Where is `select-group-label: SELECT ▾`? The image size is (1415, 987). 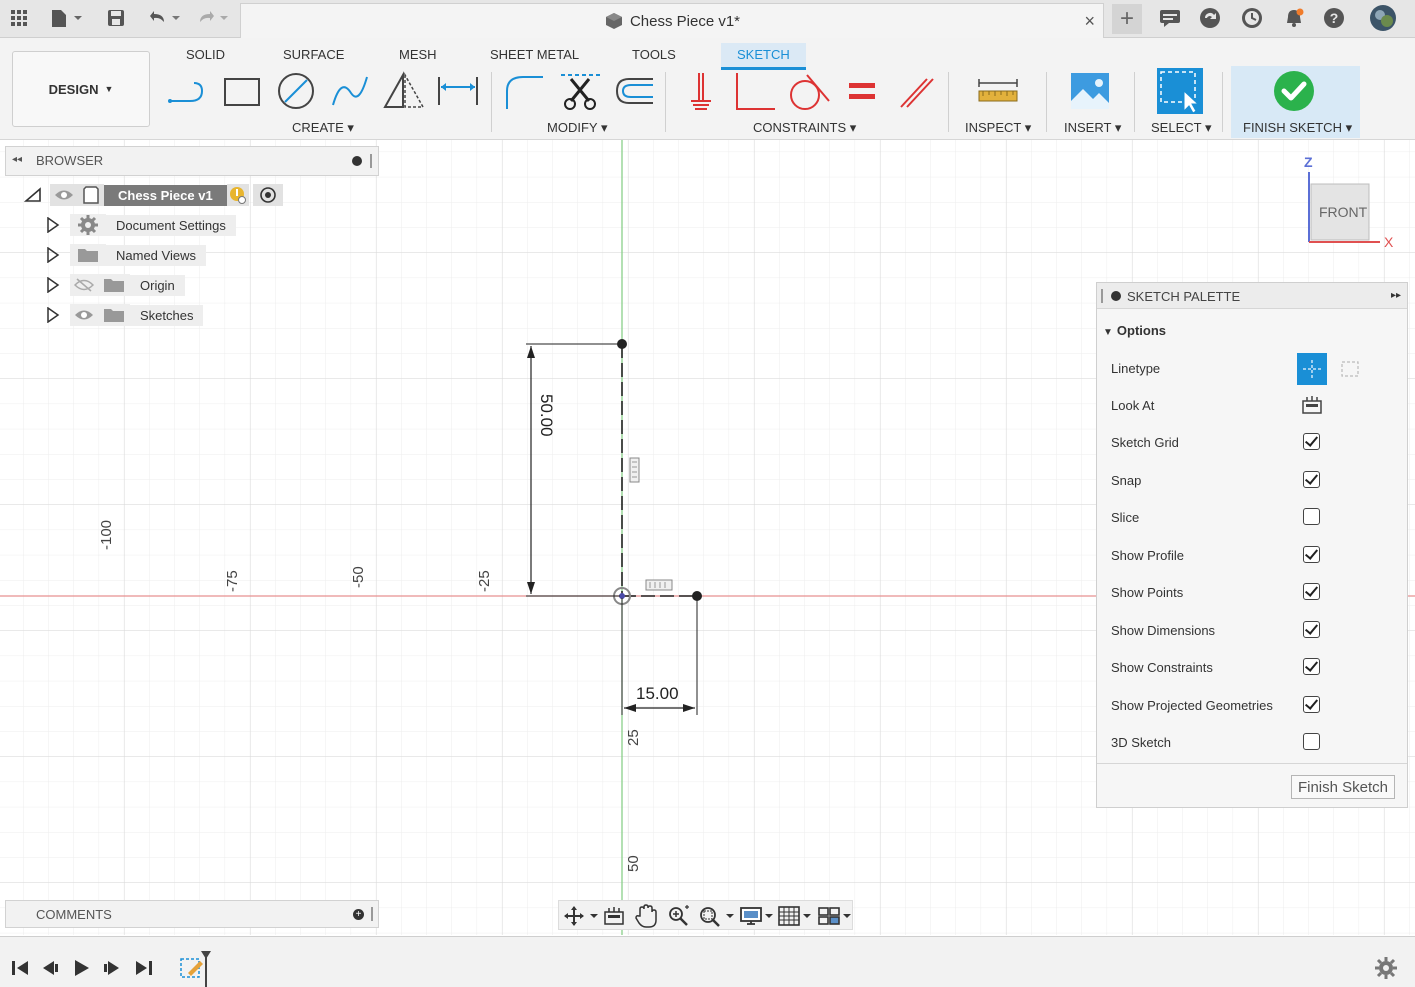 select-group-label: SELECT ▾ is located at coordinates (1181, 128).